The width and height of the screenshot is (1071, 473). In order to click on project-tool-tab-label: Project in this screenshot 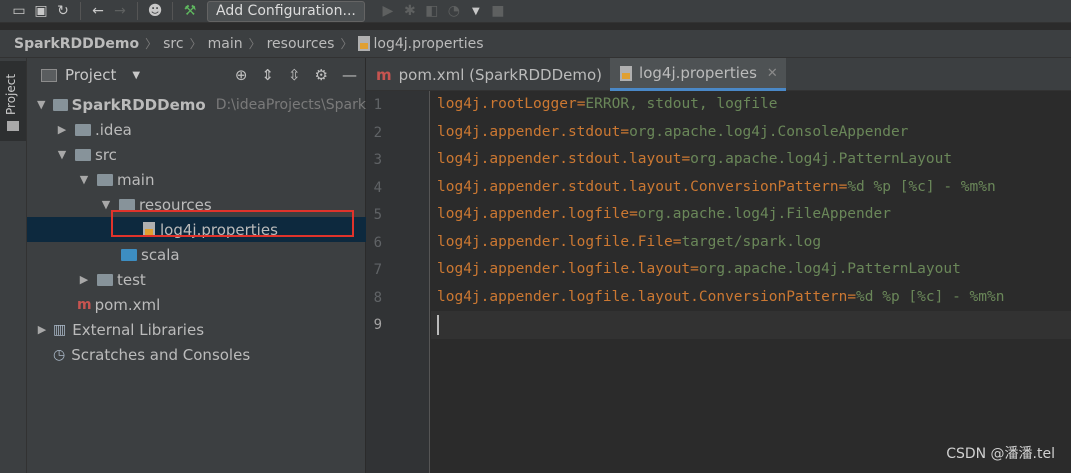, I will do `click(11, 94)`.